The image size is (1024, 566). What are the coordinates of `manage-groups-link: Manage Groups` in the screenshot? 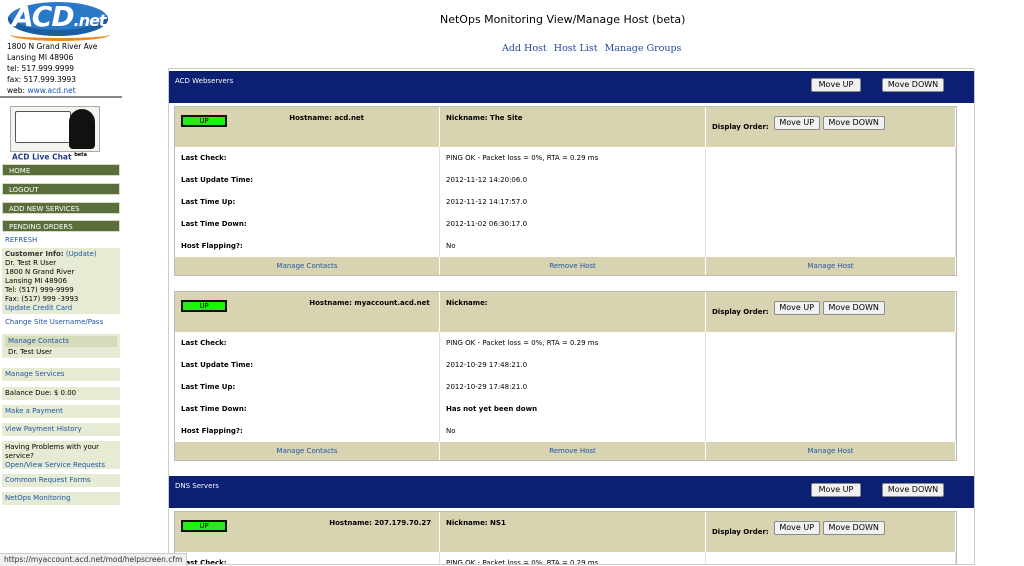 It's located at (643, 48).